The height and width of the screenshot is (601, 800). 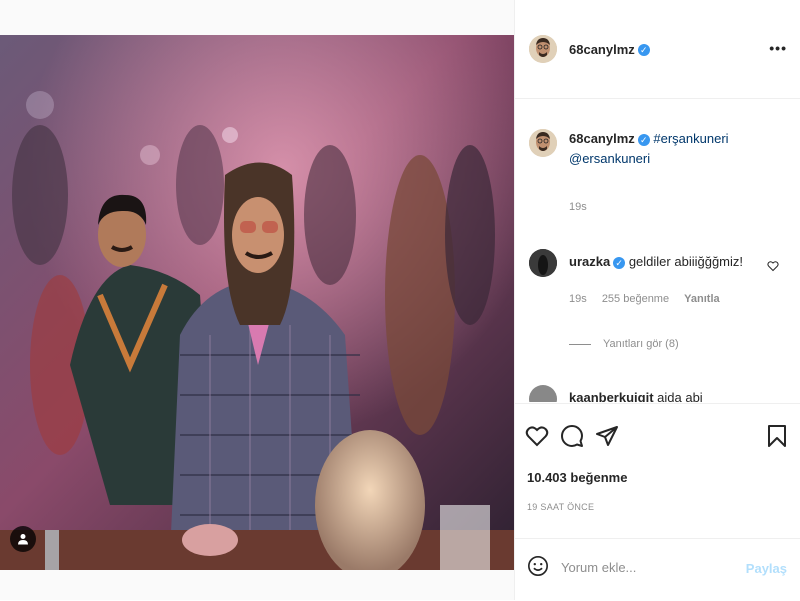 I want to click on emoji-icon, so click(x=538, y=566).